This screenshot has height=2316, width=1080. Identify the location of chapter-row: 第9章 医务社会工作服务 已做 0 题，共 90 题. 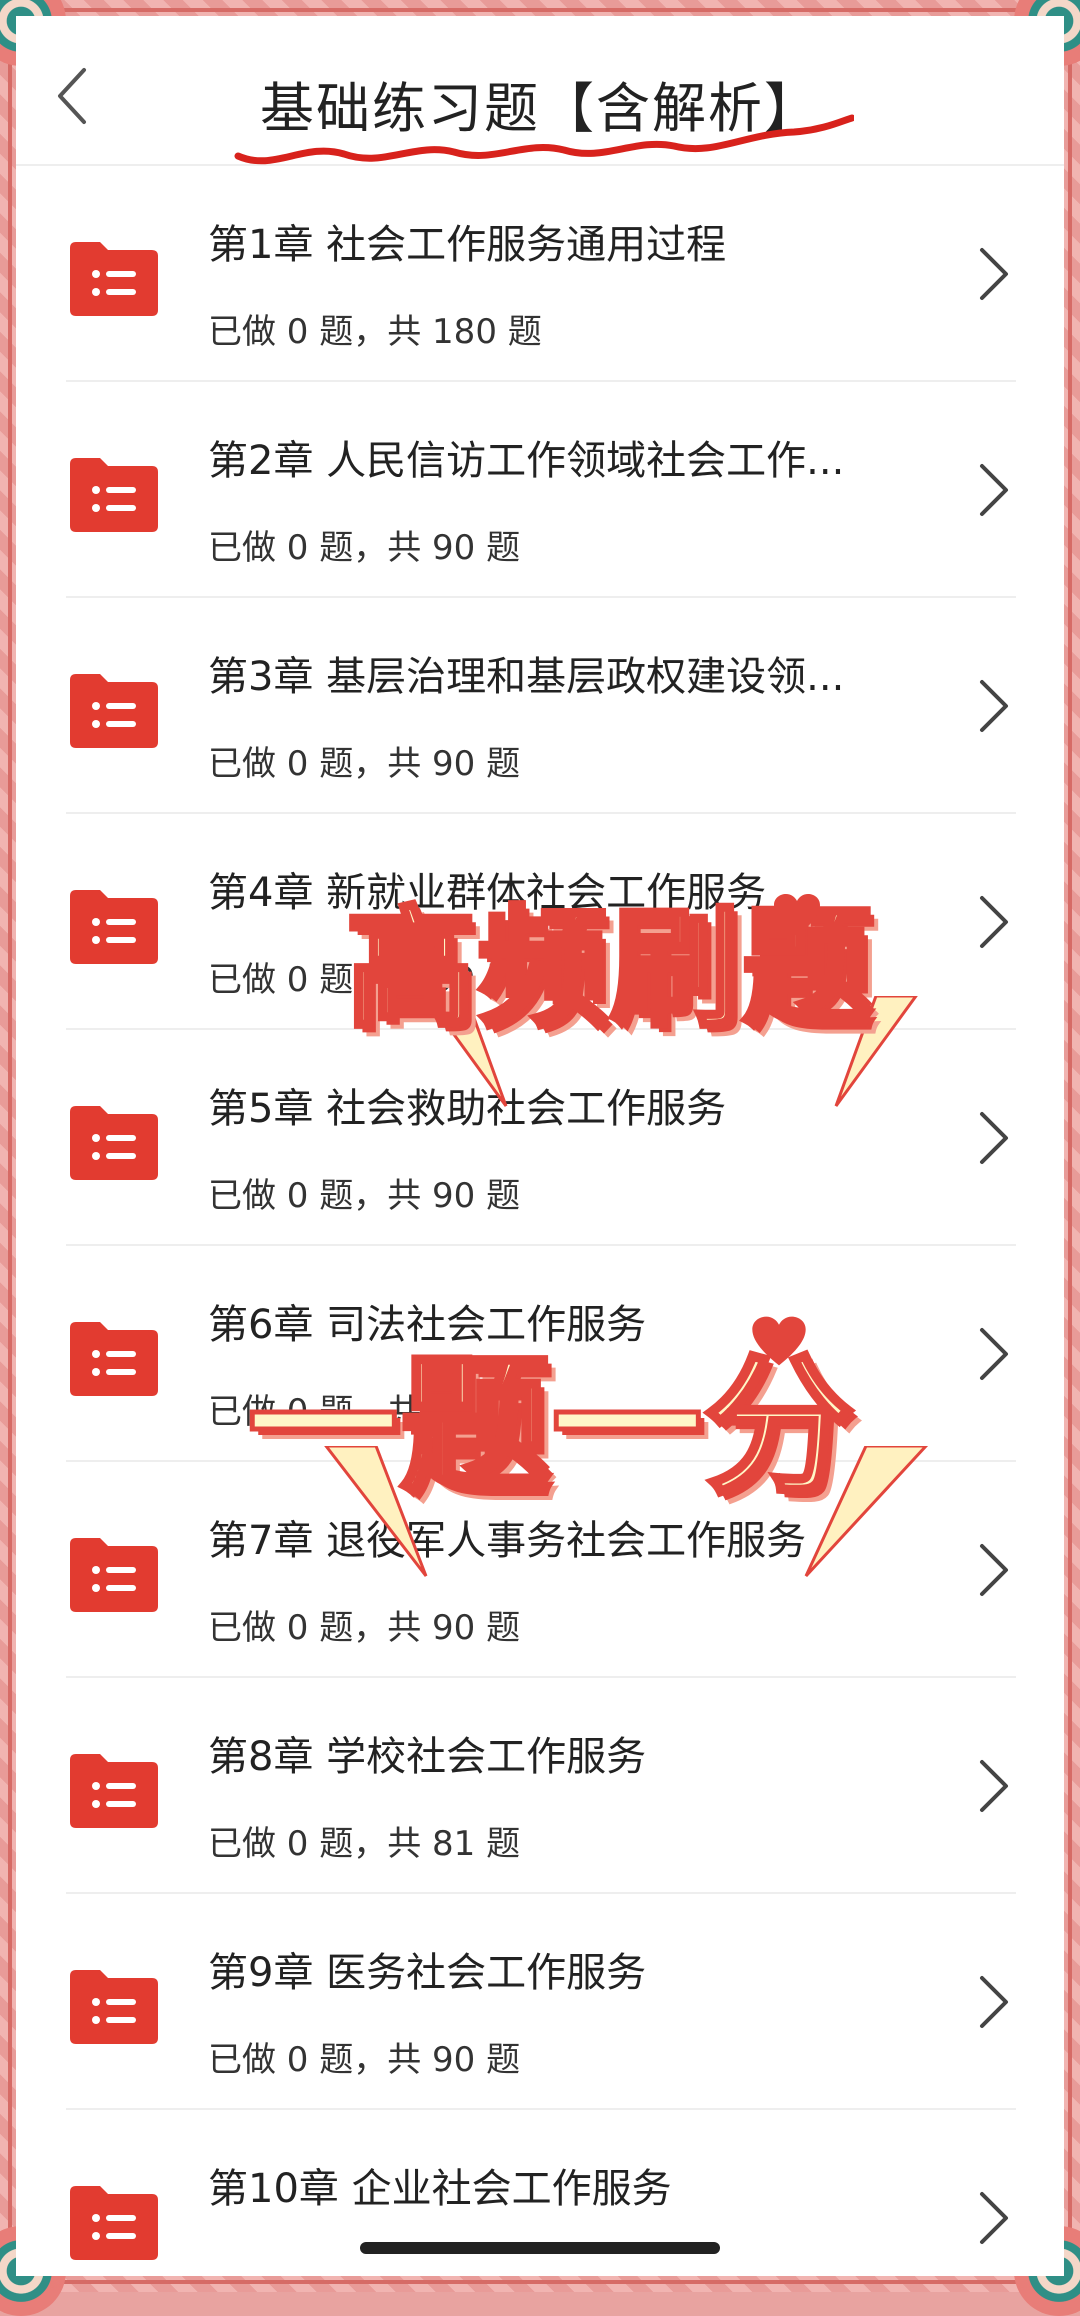
(540, 2002).